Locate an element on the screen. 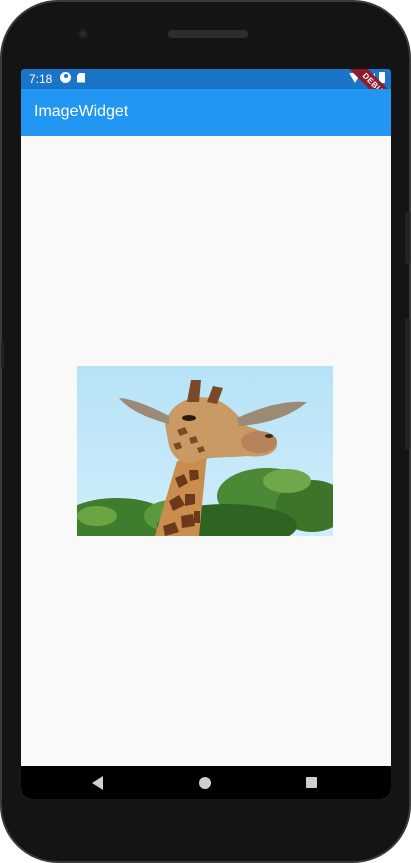 This screenshot has height=863, width=411. back-icon is located at coordinates (97, 783).